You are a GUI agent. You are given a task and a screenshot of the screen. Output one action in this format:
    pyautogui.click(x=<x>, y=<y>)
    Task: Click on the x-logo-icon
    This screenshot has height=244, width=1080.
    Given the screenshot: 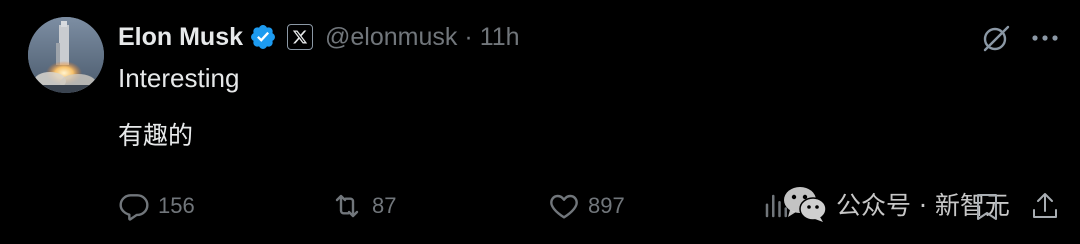 What is the action you would take?
    pyautogui.click(x=300, y=37)
    